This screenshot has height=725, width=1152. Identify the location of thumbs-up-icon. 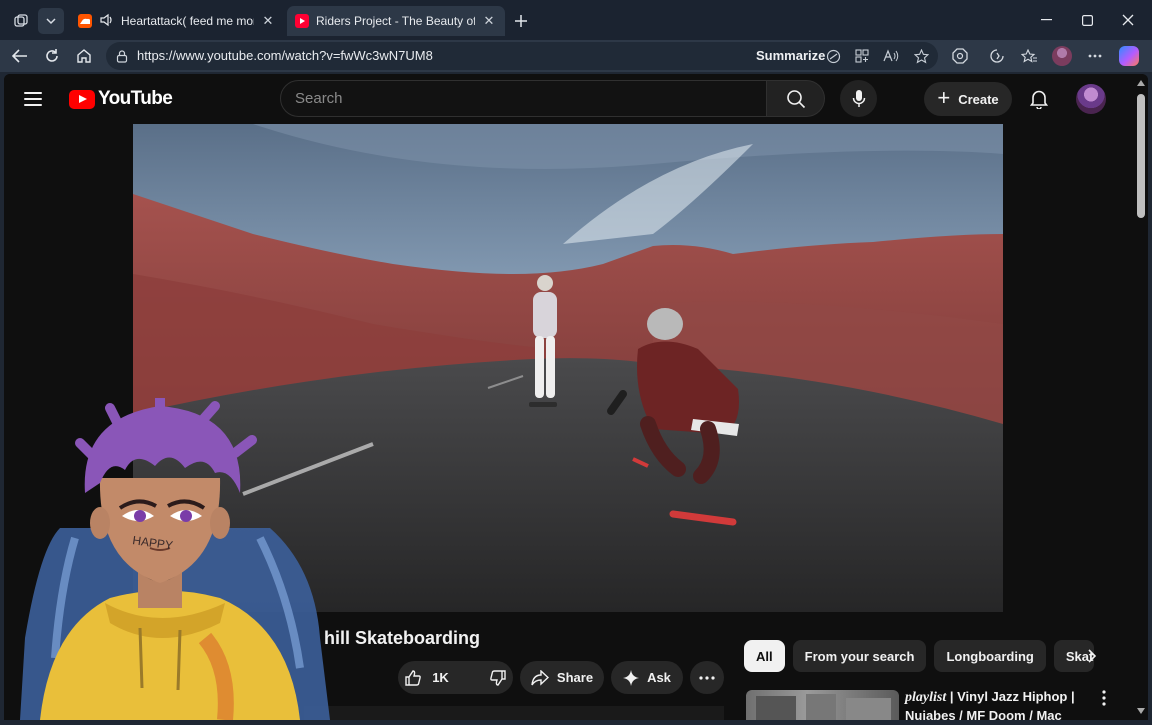
(413, 677).